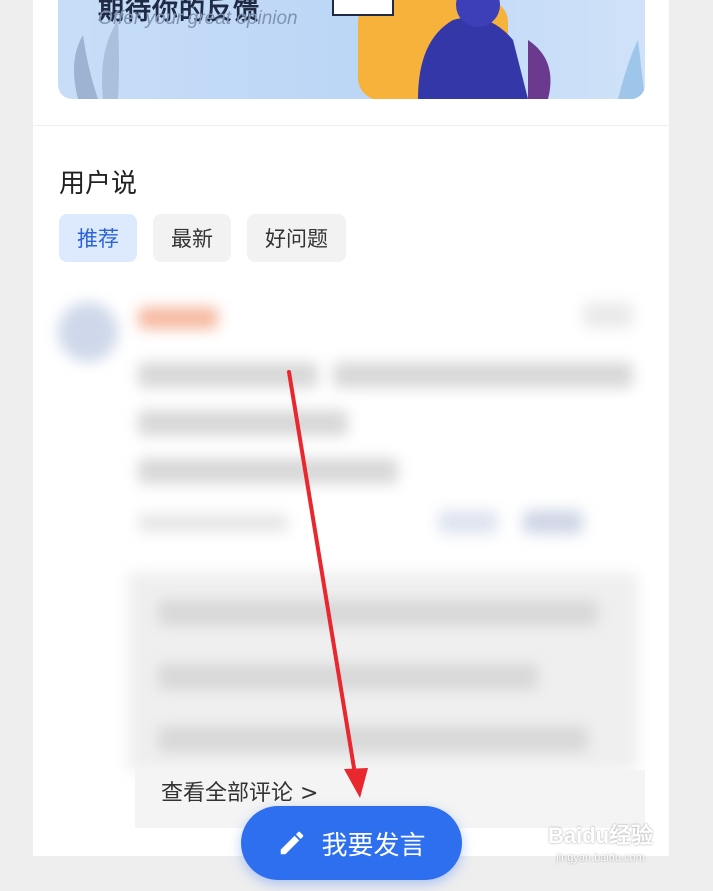 This screenshot has height=891, width=713. Describe the element at coordinates (292, 843) in the screenshot. I see `pencil-icon` at that location.